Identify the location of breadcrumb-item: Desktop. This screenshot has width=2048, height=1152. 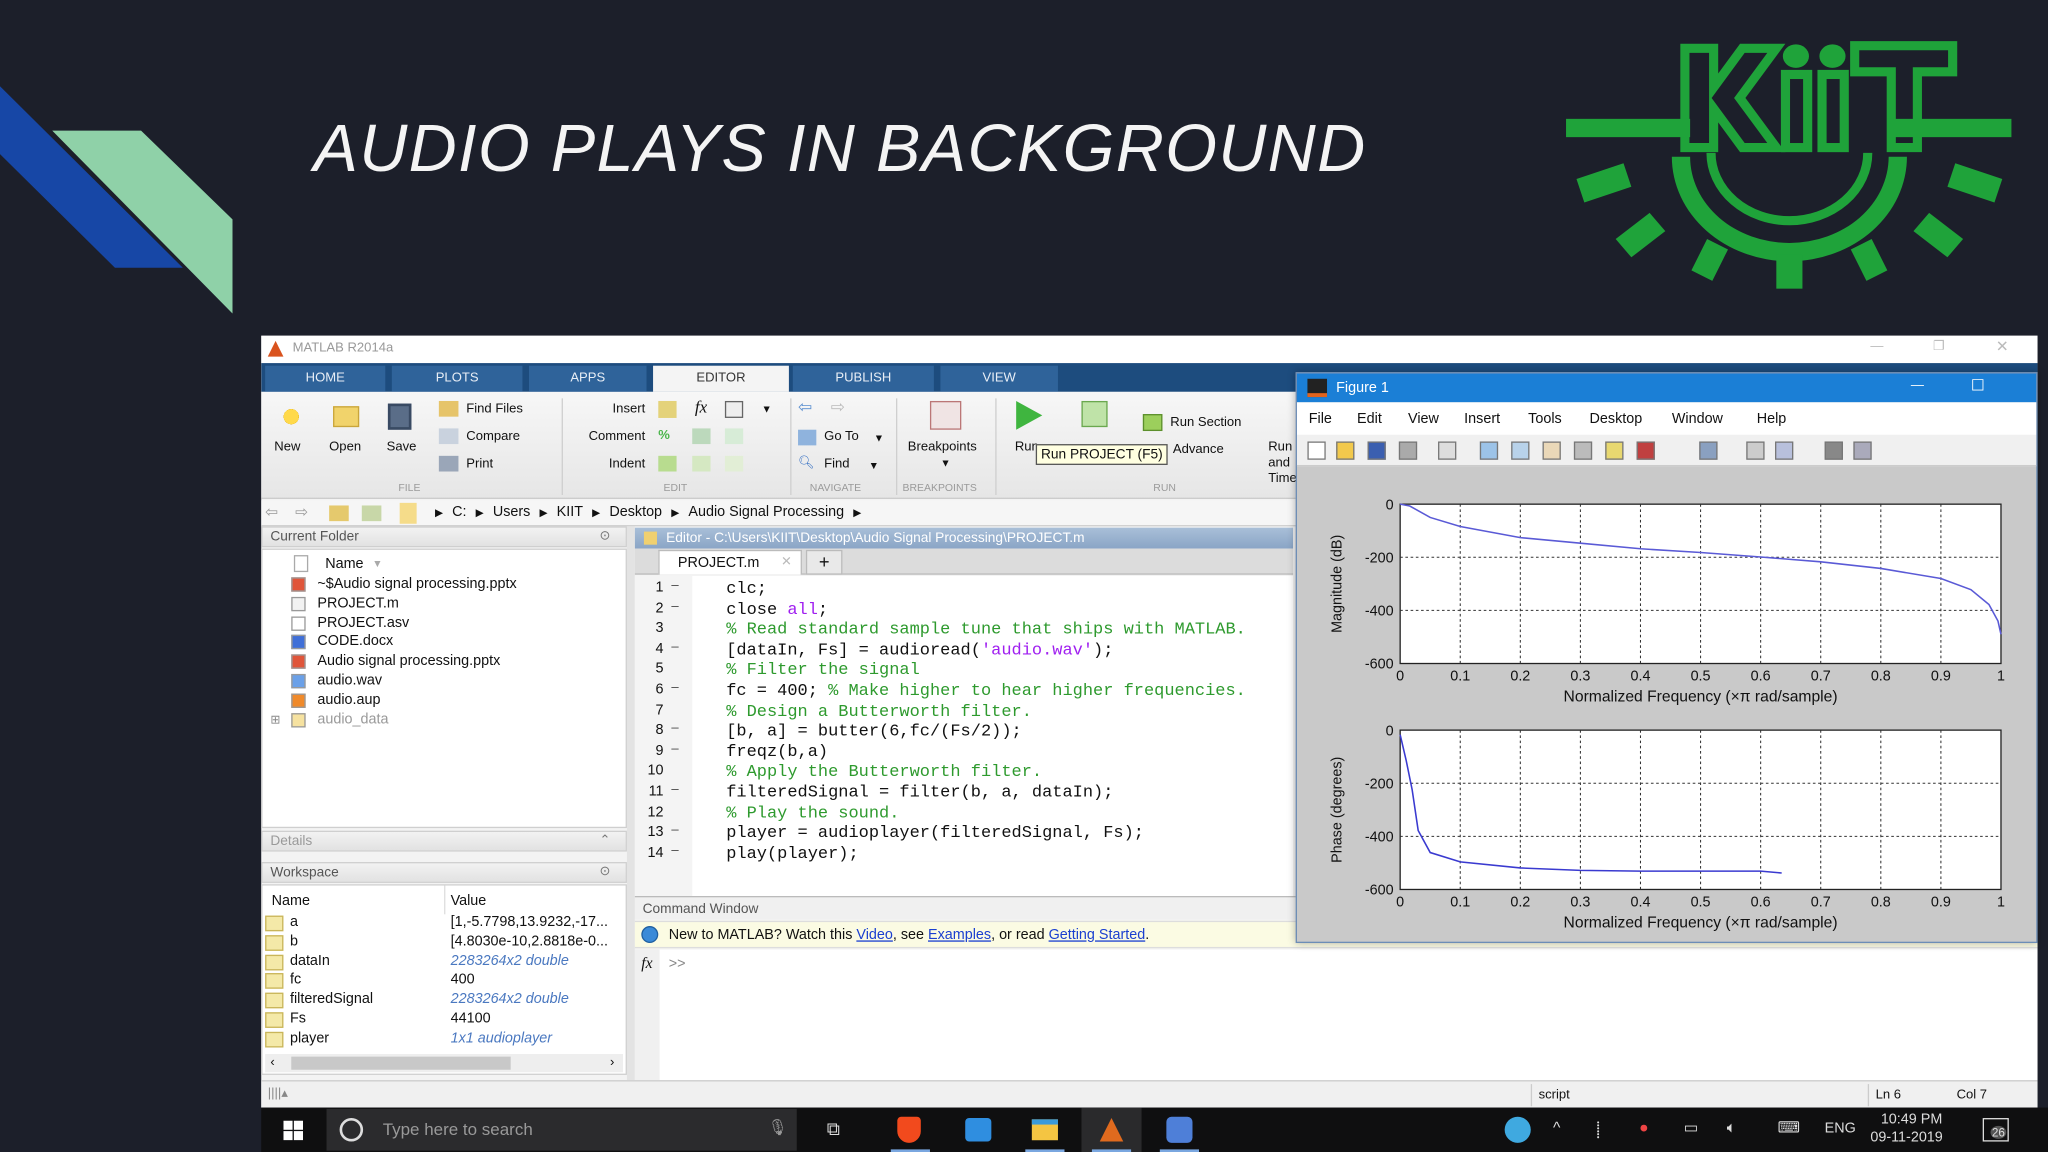
(635, 512).